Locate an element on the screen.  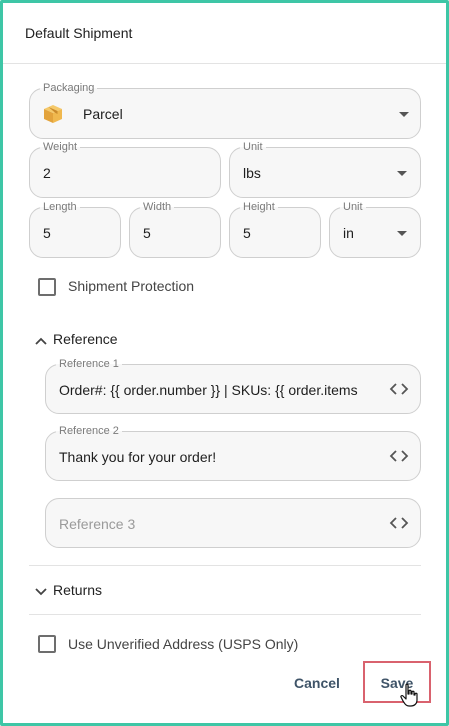
parcel-box-icon is located at coordinates (53, 114).